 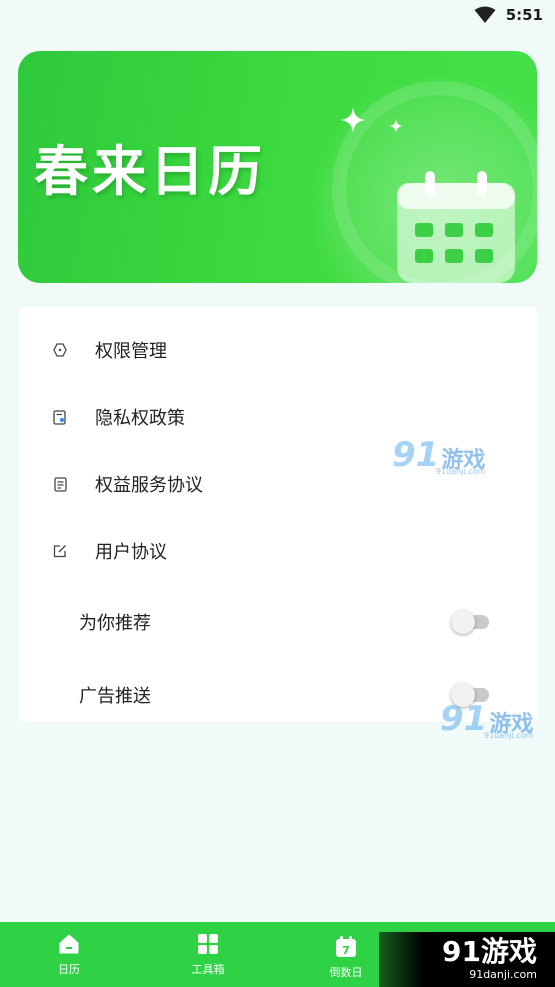 I want to click on menu-item-label: 权益服务协议, so click(x=149, y=485).